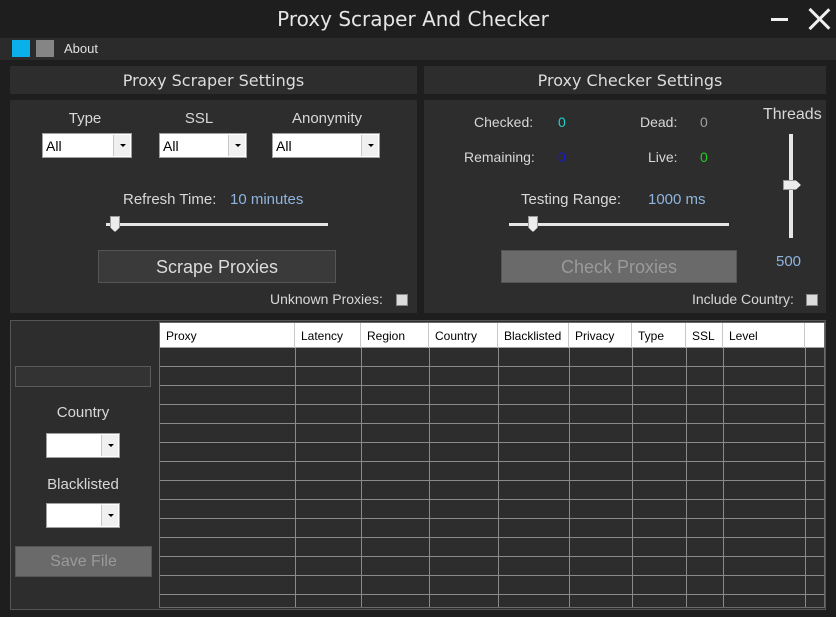 Image resolution: width=836 pixels, height=617 pixels. Describe the element at coordinates (213, 80) in the screenshot. I see `scraper-header: Proxy Scraper Settings` at that location.